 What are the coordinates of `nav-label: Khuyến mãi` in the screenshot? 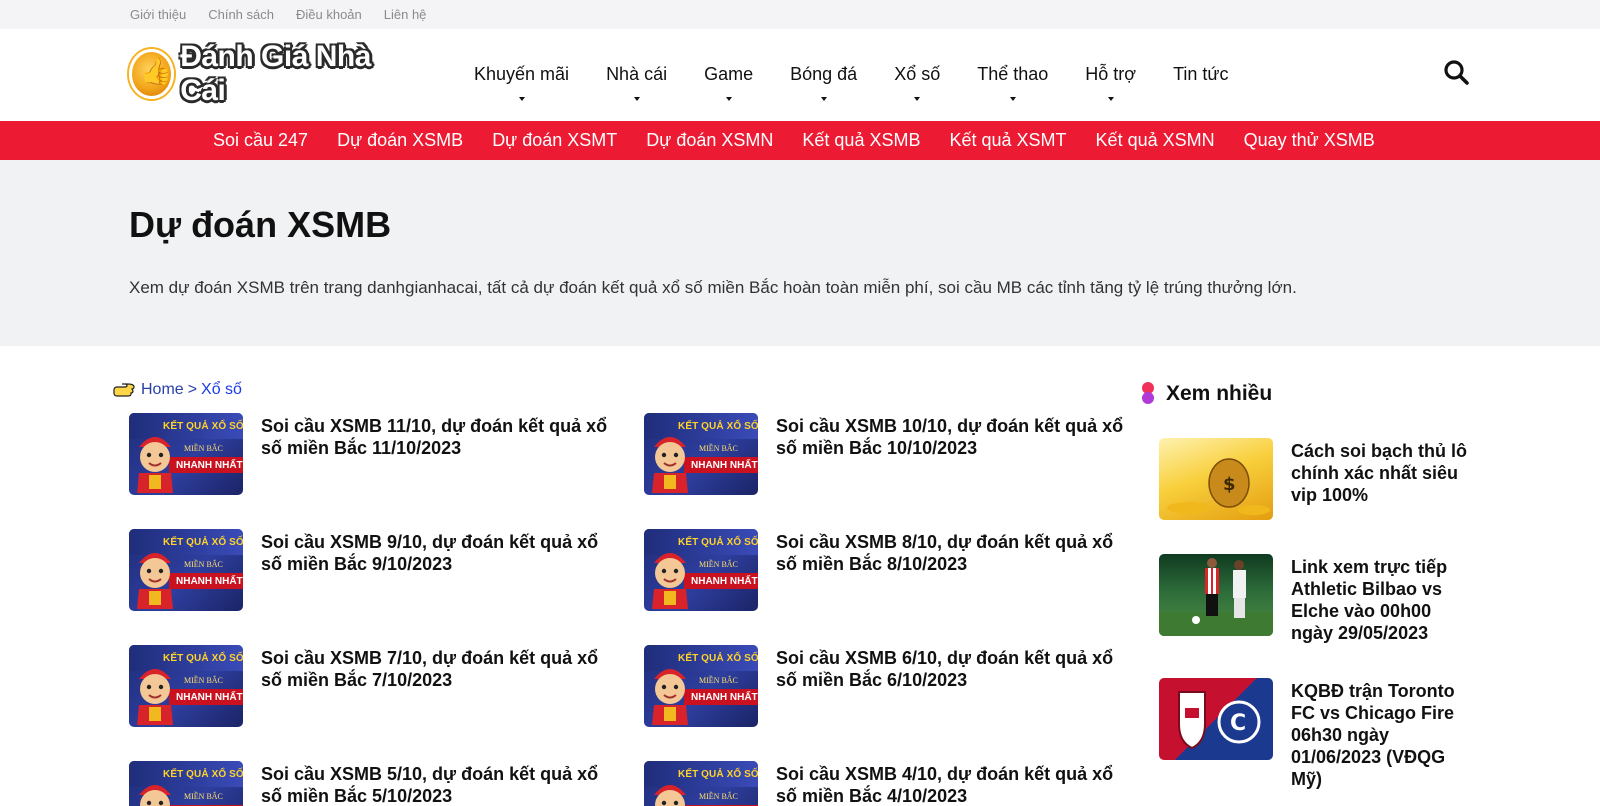 It's located at (522, 73).